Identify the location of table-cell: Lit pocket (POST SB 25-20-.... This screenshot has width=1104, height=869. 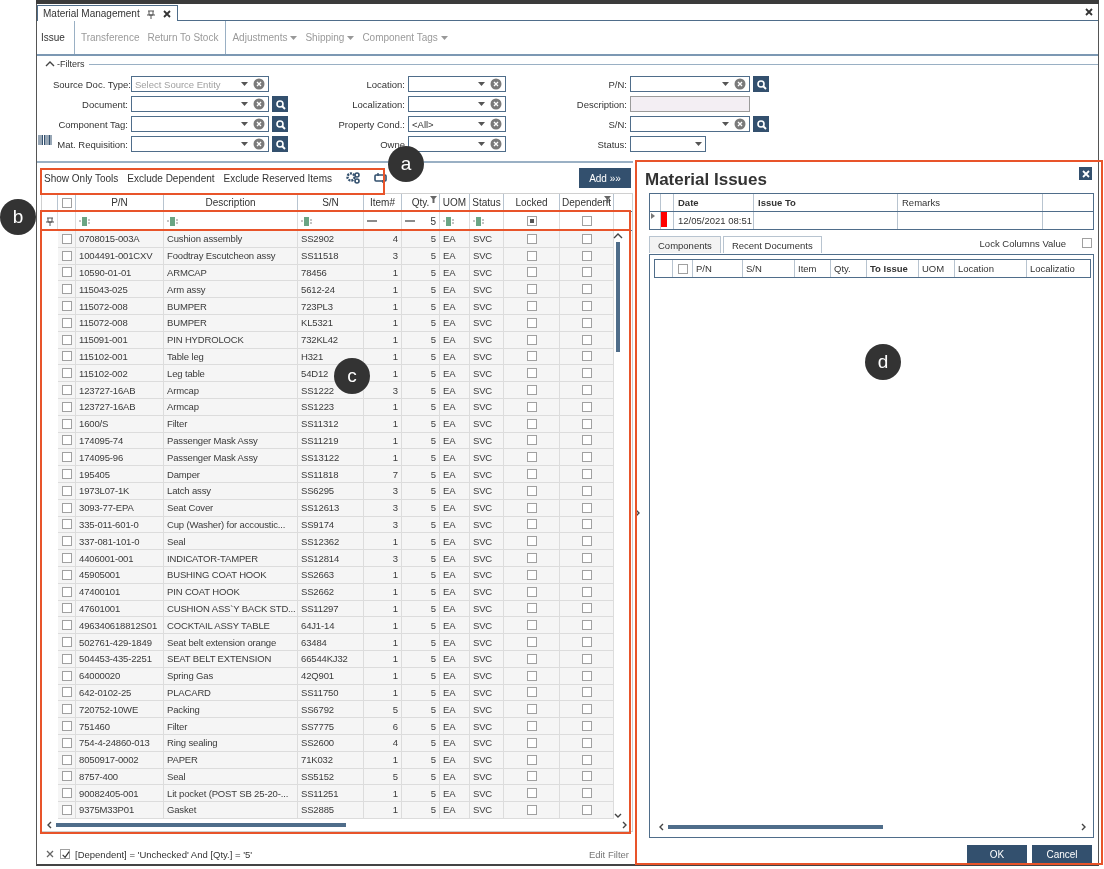
(231, 794).